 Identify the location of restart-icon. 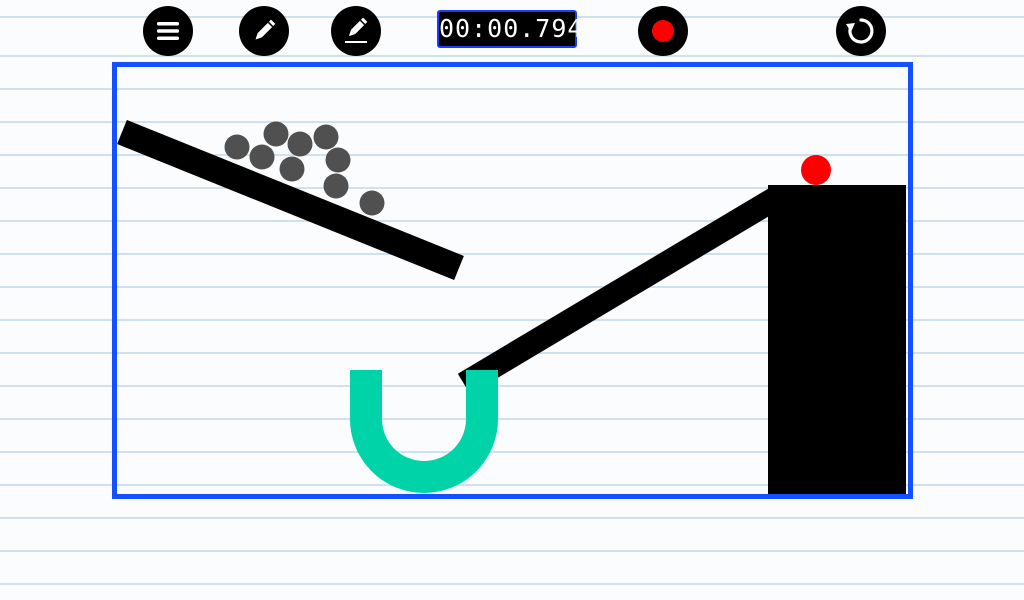
(860, 31).